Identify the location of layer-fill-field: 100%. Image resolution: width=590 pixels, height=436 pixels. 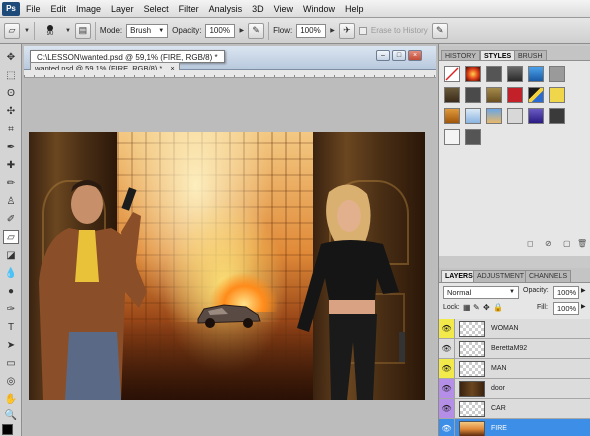
(566, 308).